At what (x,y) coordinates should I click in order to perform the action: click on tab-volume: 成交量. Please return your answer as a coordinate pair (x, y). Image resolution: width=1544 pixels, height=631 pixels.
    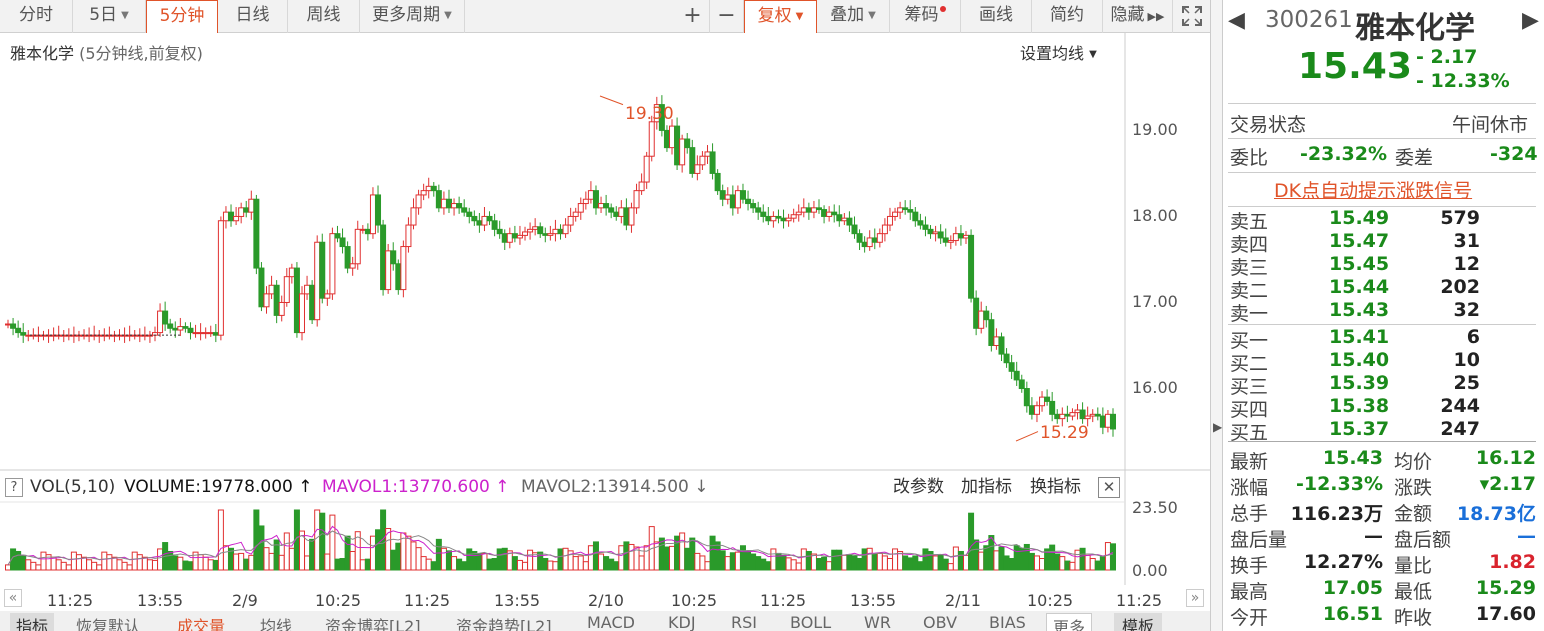
    Looking at the image, I should click on (201, 622).